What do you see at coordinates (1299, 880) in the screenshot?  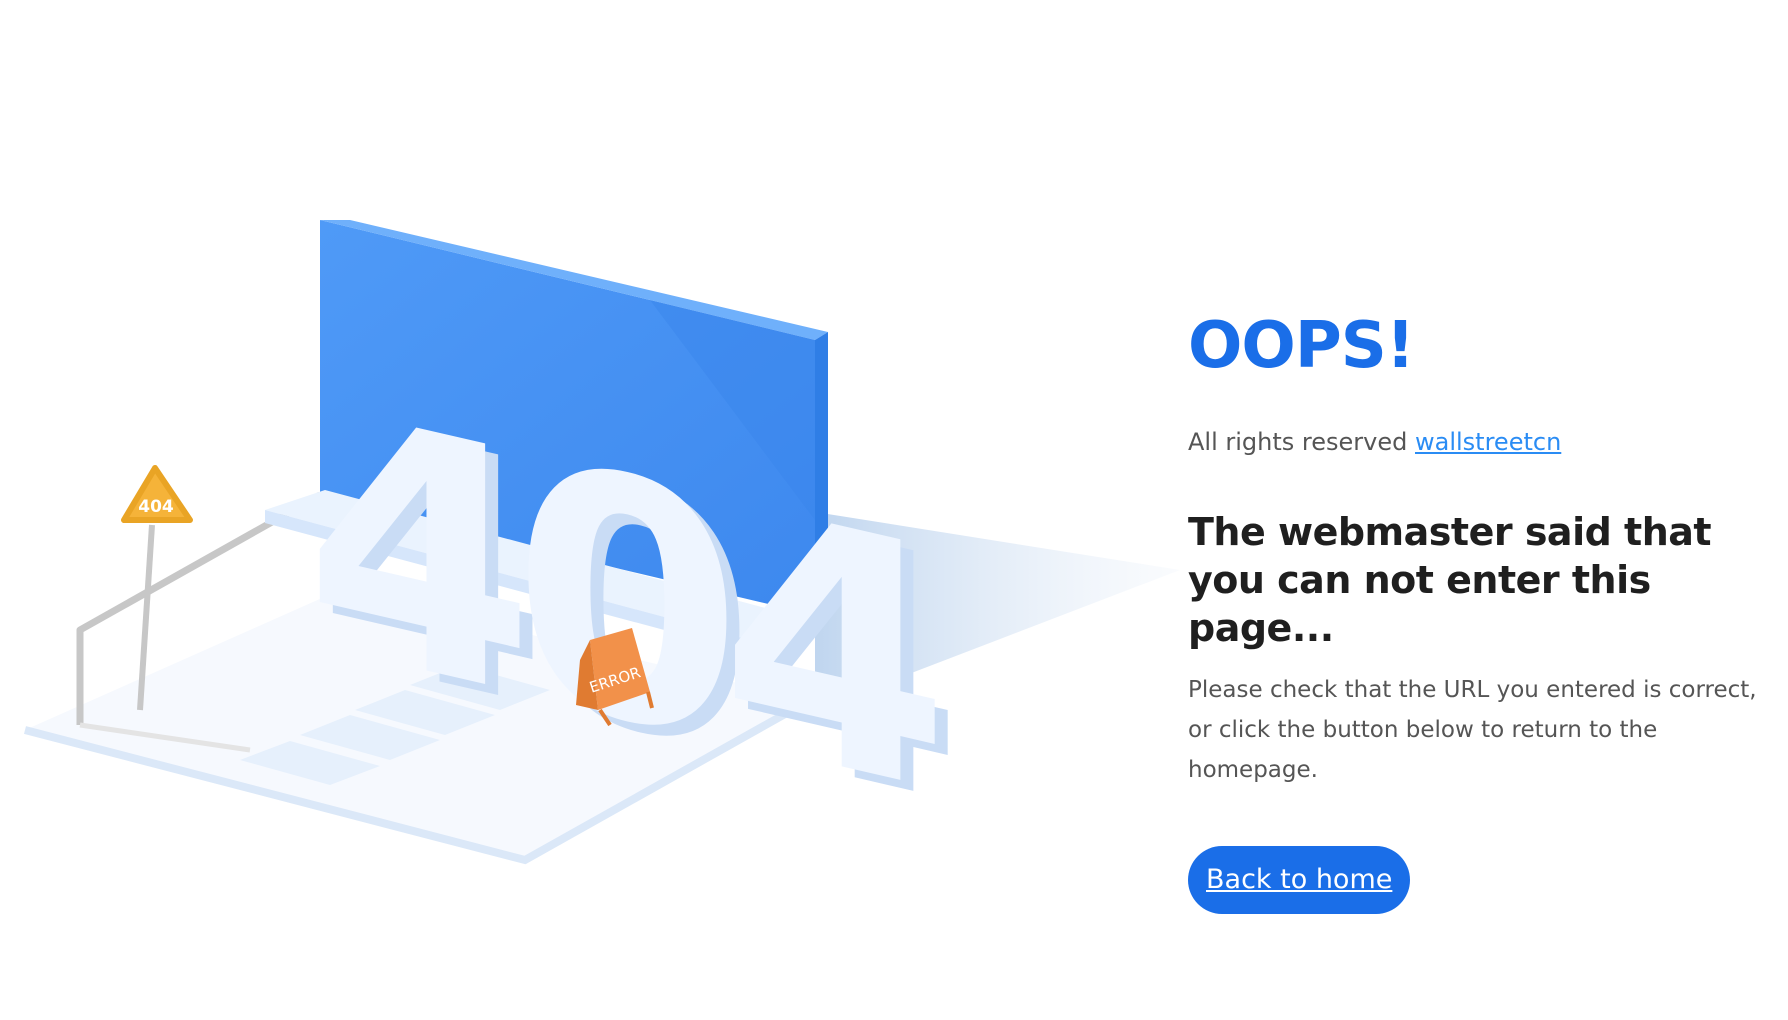 I see `back-to-home-button: Back to home` at bounding box center [1299, 880].